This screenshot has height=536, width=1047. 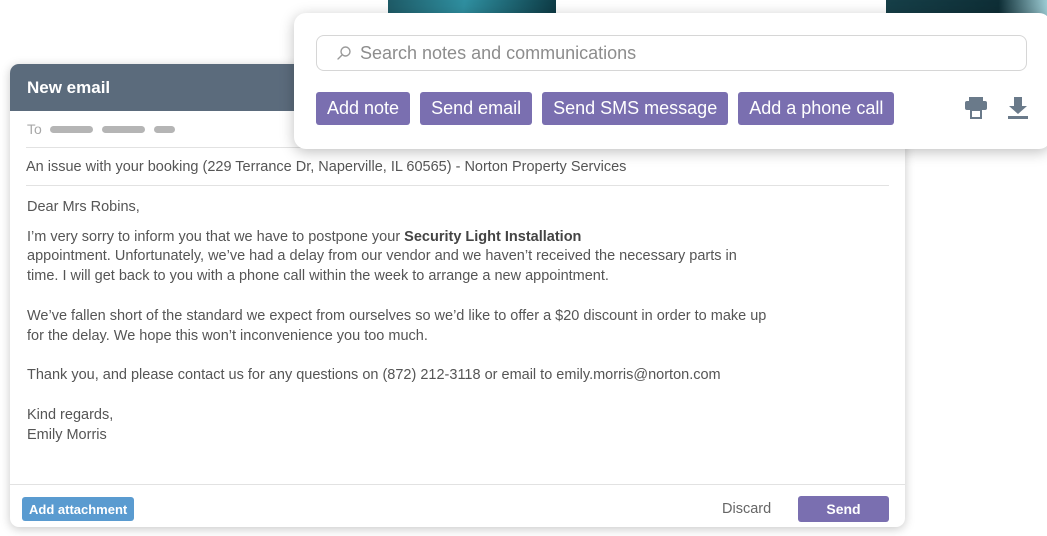 What do you see at coordinates (78, 509) in the screenshot?
I see `add-attachment-button: Add attachment` at bounding box center [78, 509].